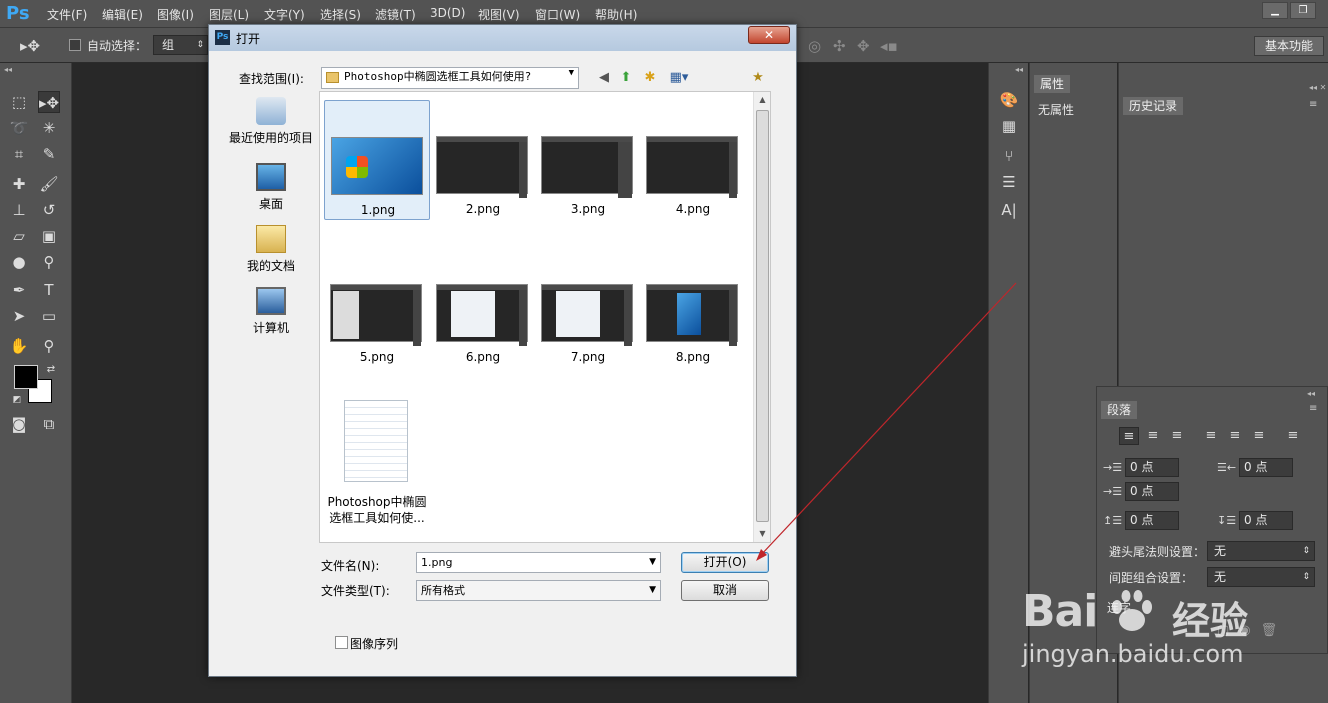 The image size is (1328, 703). Describe the element at coordinates (1152, 520) in the screenshot. I see `space-before-field: 0 点` at that location.